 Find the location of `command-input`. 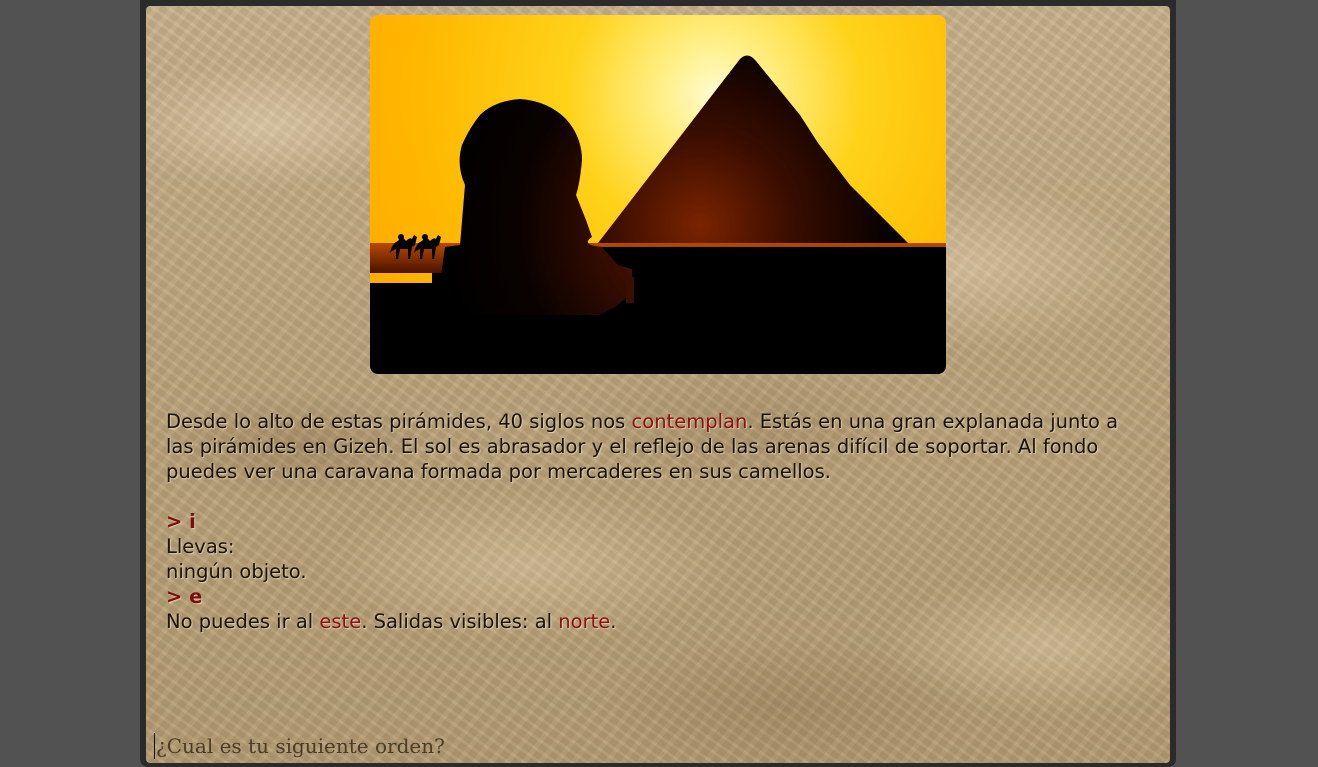

command-input is located at coordinates (456, 746).